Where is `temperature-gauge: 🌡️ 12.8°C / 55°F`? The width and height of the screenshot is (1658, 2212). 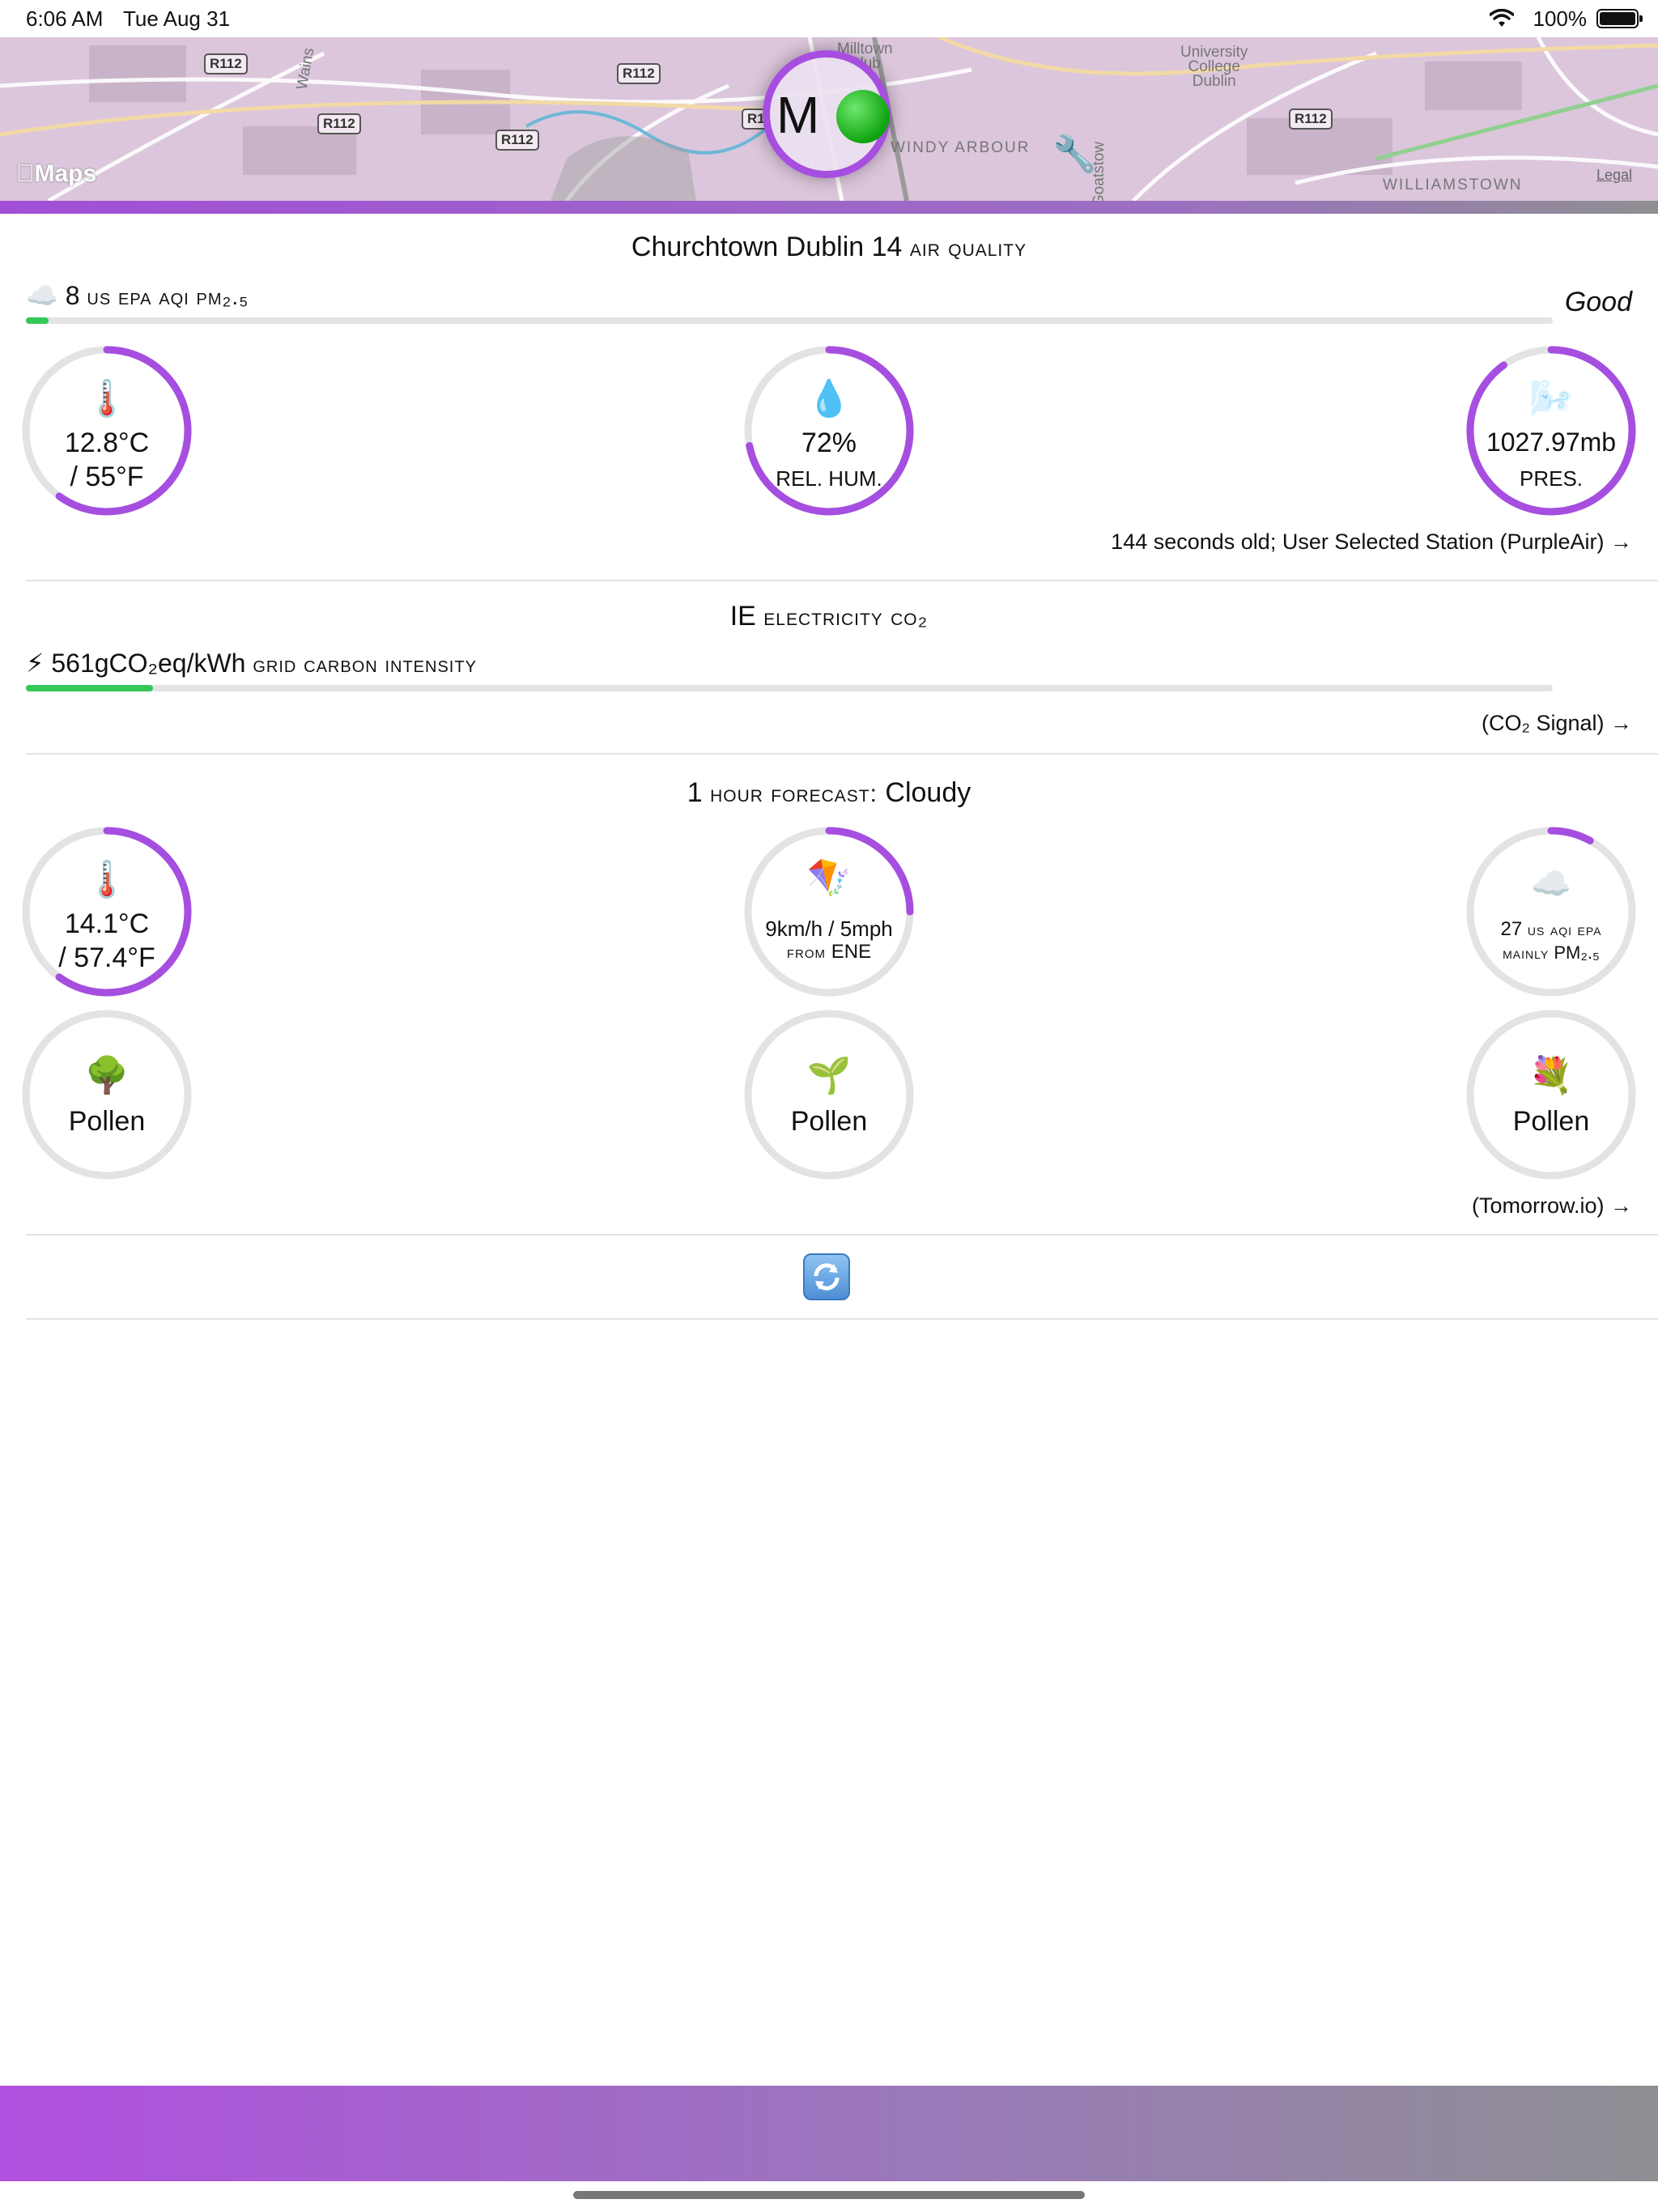 temperature-gauge: 🌡️ 12.8°C / 55°F is located at coordinates (107, 431).